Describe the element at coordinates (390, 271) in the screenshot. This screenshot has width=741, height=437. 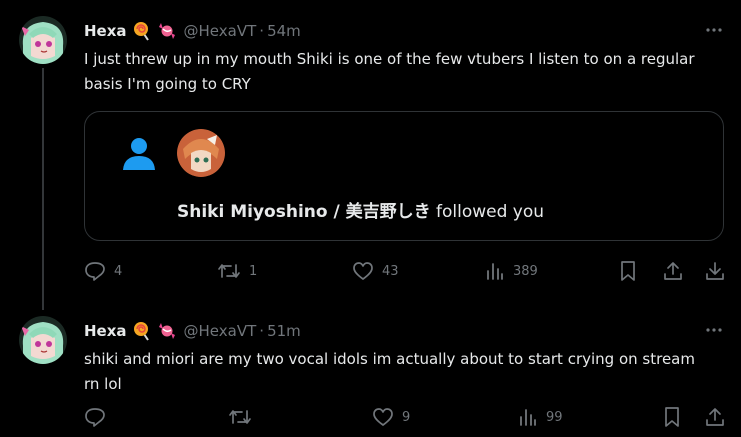
I see `like-count: 43` at that location.